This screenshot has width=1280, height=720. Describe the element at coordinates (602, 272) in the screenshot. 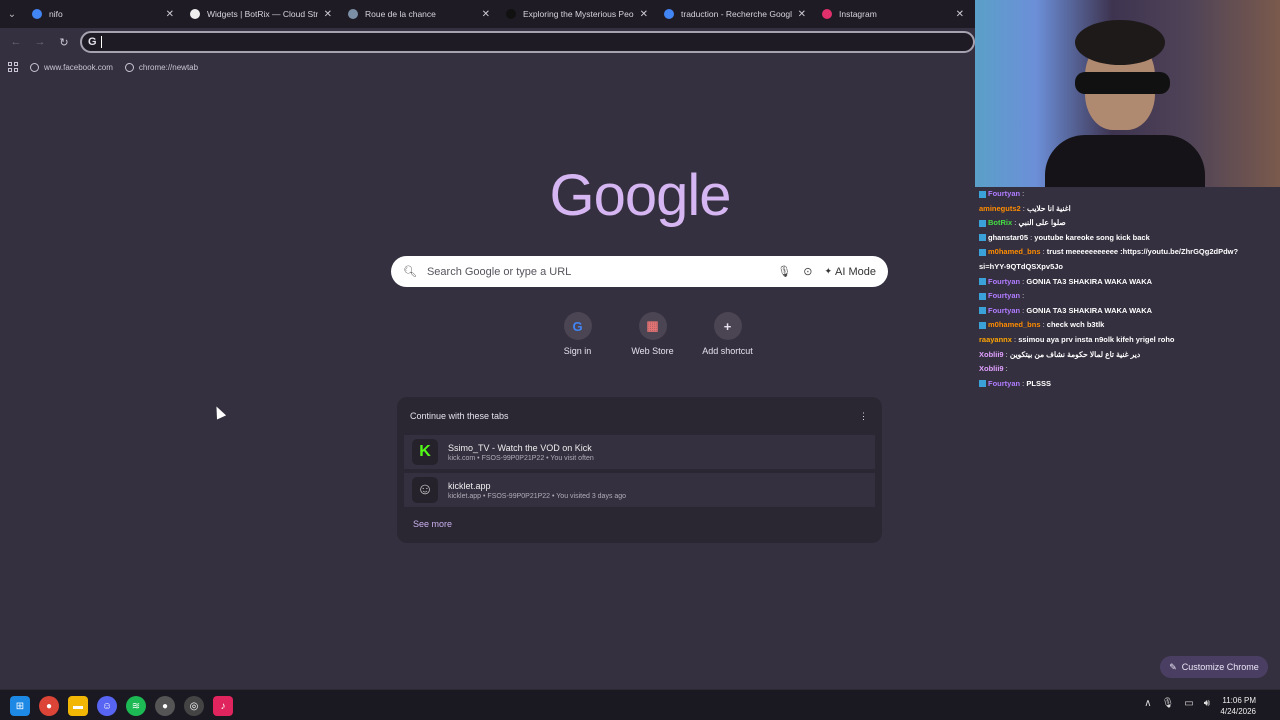

I see `search-placeholder: Search Google or type a URL` at that location.